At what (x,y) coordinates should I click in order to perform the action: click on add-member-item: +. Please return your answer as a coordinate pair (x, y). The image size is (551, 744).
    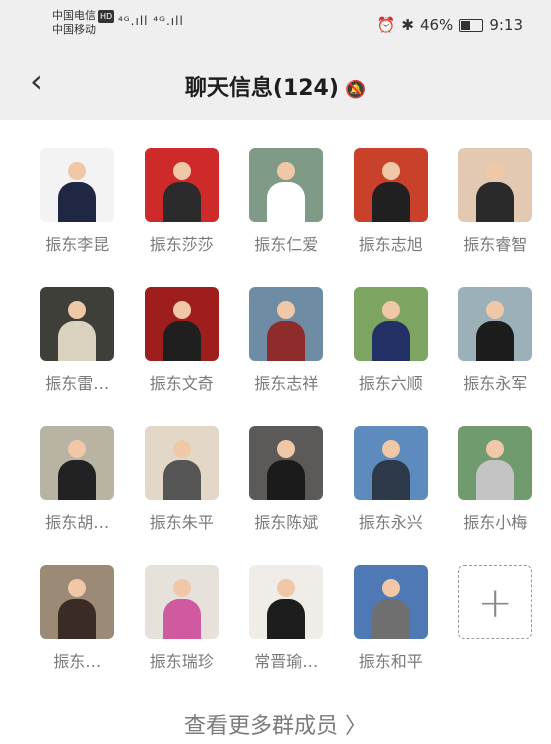
    Looking at the image, I should click on (495, 618).